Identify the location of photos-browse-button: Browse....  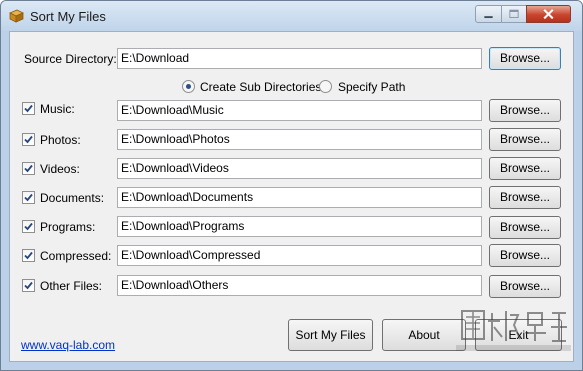
(525, 139).